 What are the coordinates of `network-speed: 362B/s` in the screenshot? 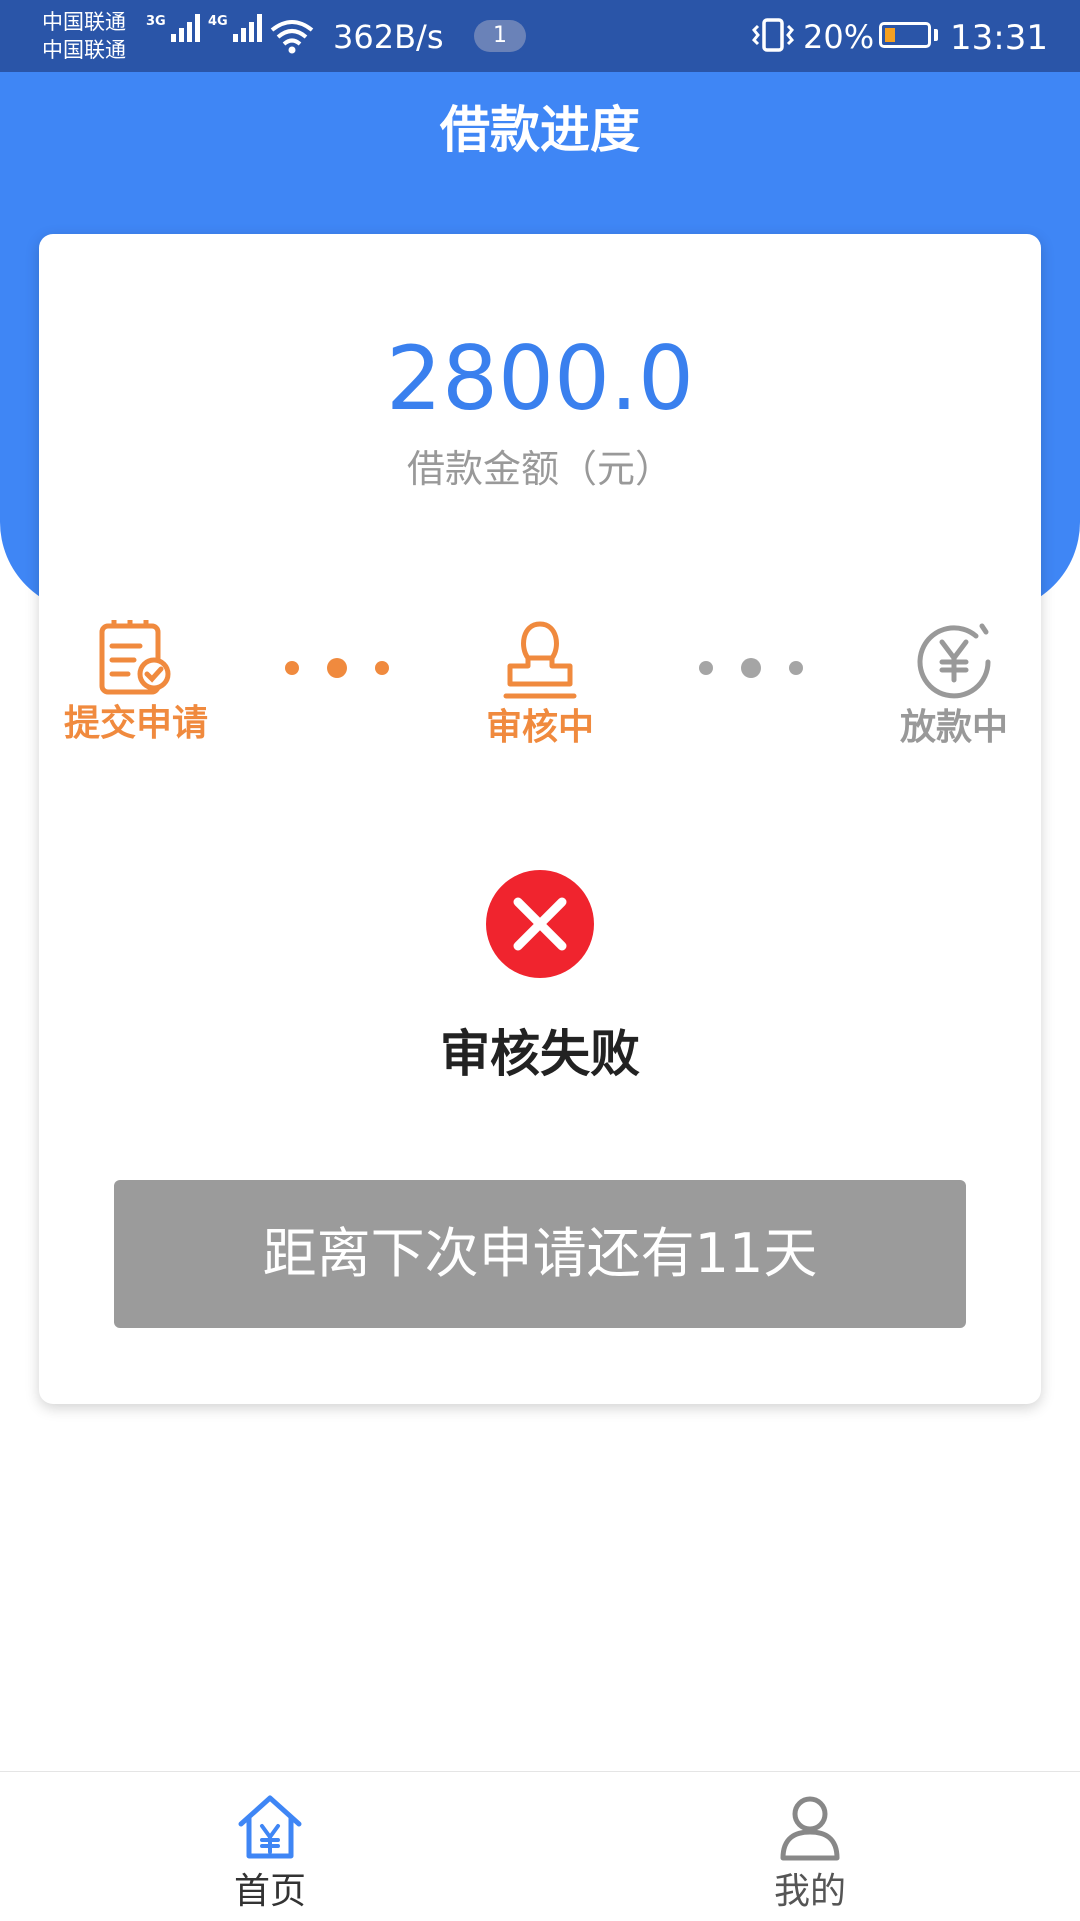 It's located at (388, 37).